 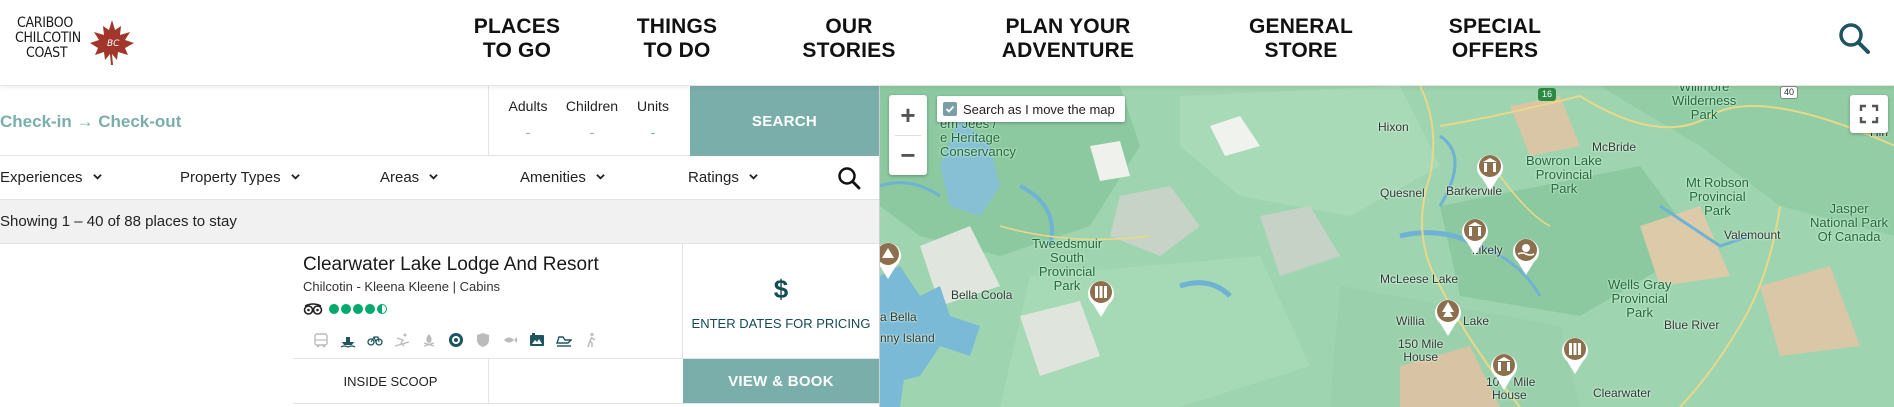 I want to click on snowmobile-icon, so click(x=564, y=341).